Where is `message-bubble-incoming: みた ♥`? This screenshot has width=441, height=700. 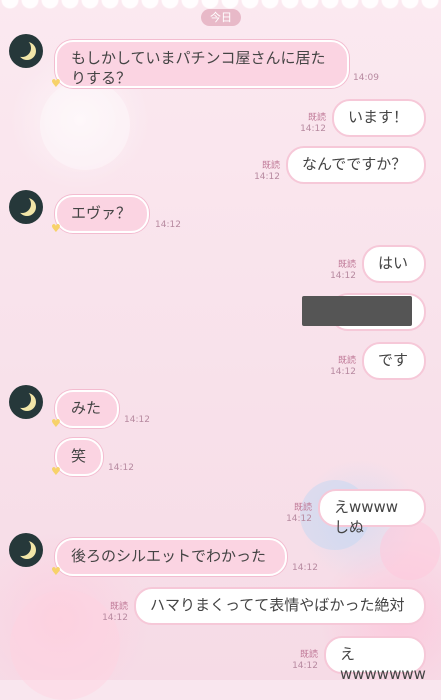 message-bubble-incoming: みた ♥ is located at coordinates (85, 409).